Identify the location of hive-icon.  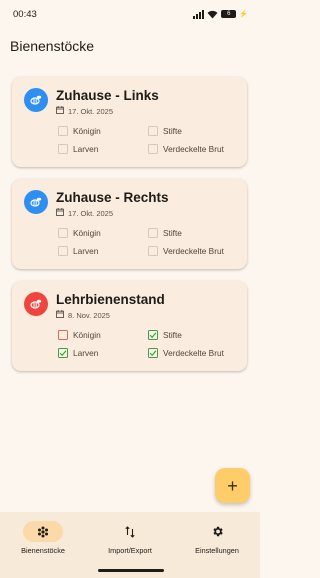
(43, 531).